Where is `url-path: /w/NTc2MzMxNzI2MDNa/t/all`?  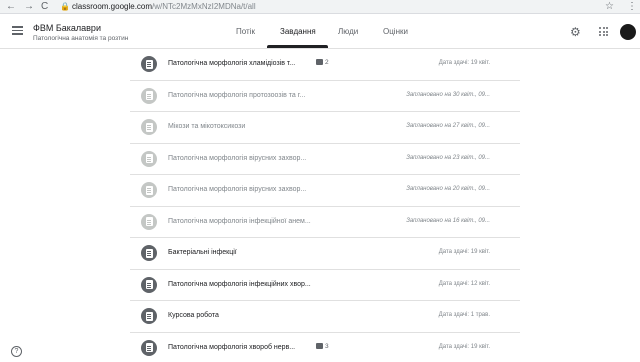 url-path: /w/NTc2MzMxNzI2MDNa/t/all is located at coordinates (204, 6).